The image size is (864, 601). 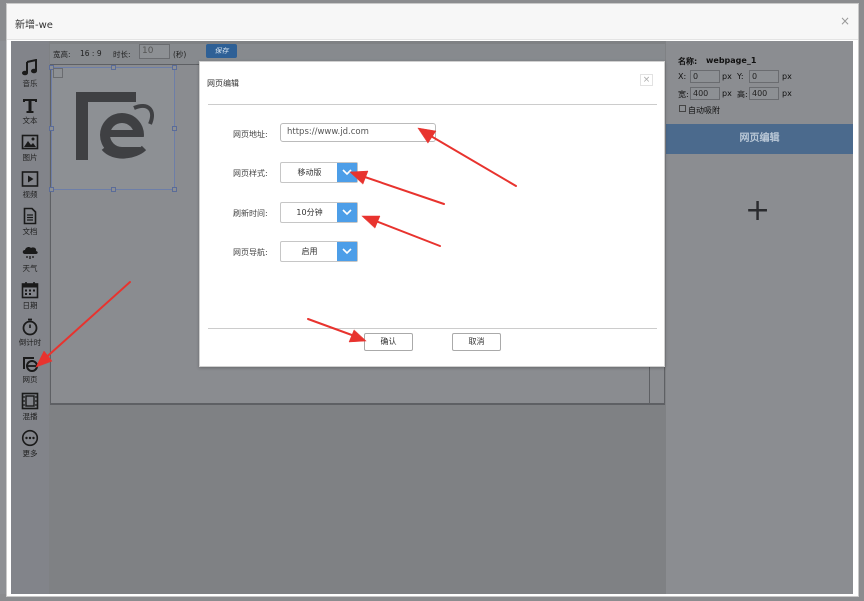 What do you see at coordinates (30, 252) in the screenshot?
I see `weather-icon` at bounding box center [30, 252].